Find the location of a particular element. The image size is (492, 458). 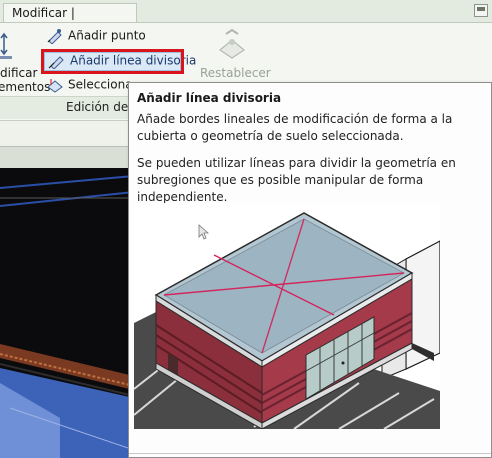

reset-shape-label: Restablecer is located at coordinates (235, 73).